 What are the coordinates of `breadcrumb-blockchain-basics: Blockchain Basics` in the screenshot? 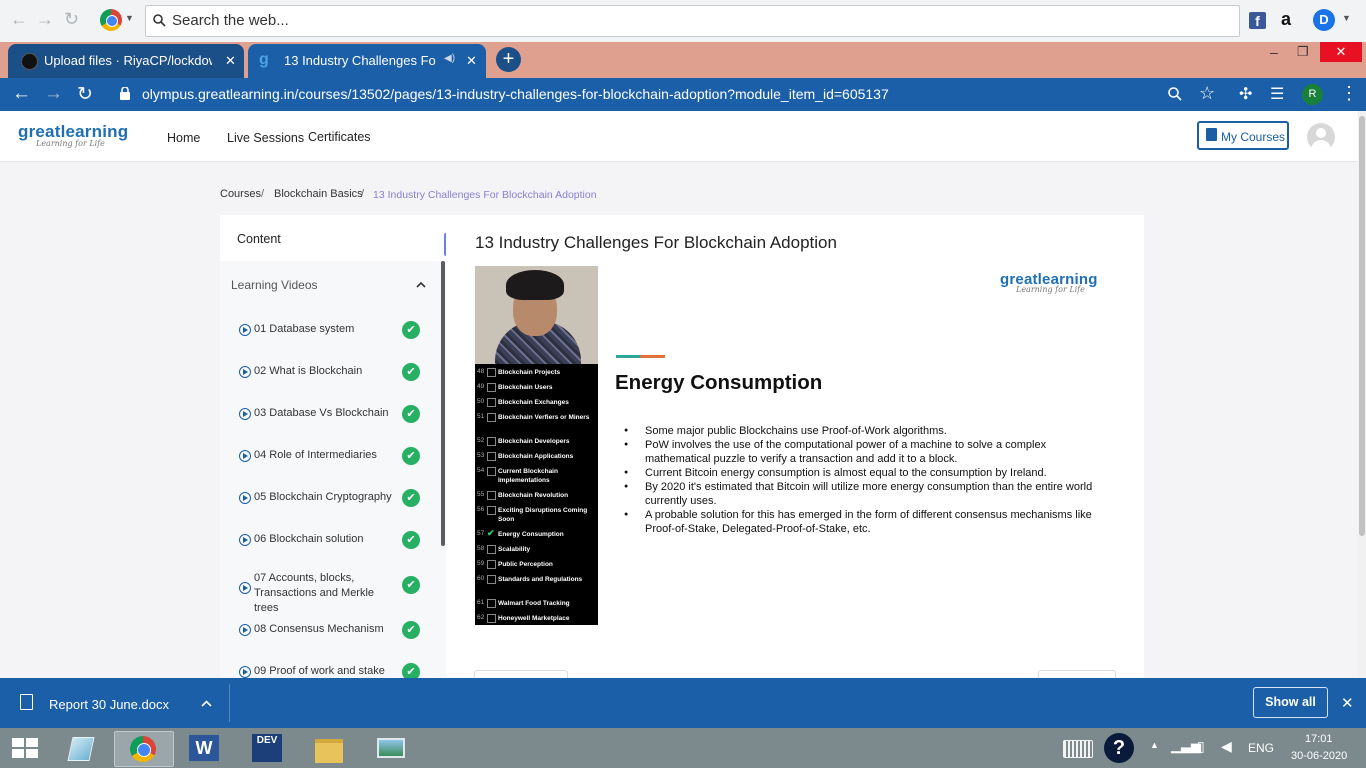 It's located at (318, 194).